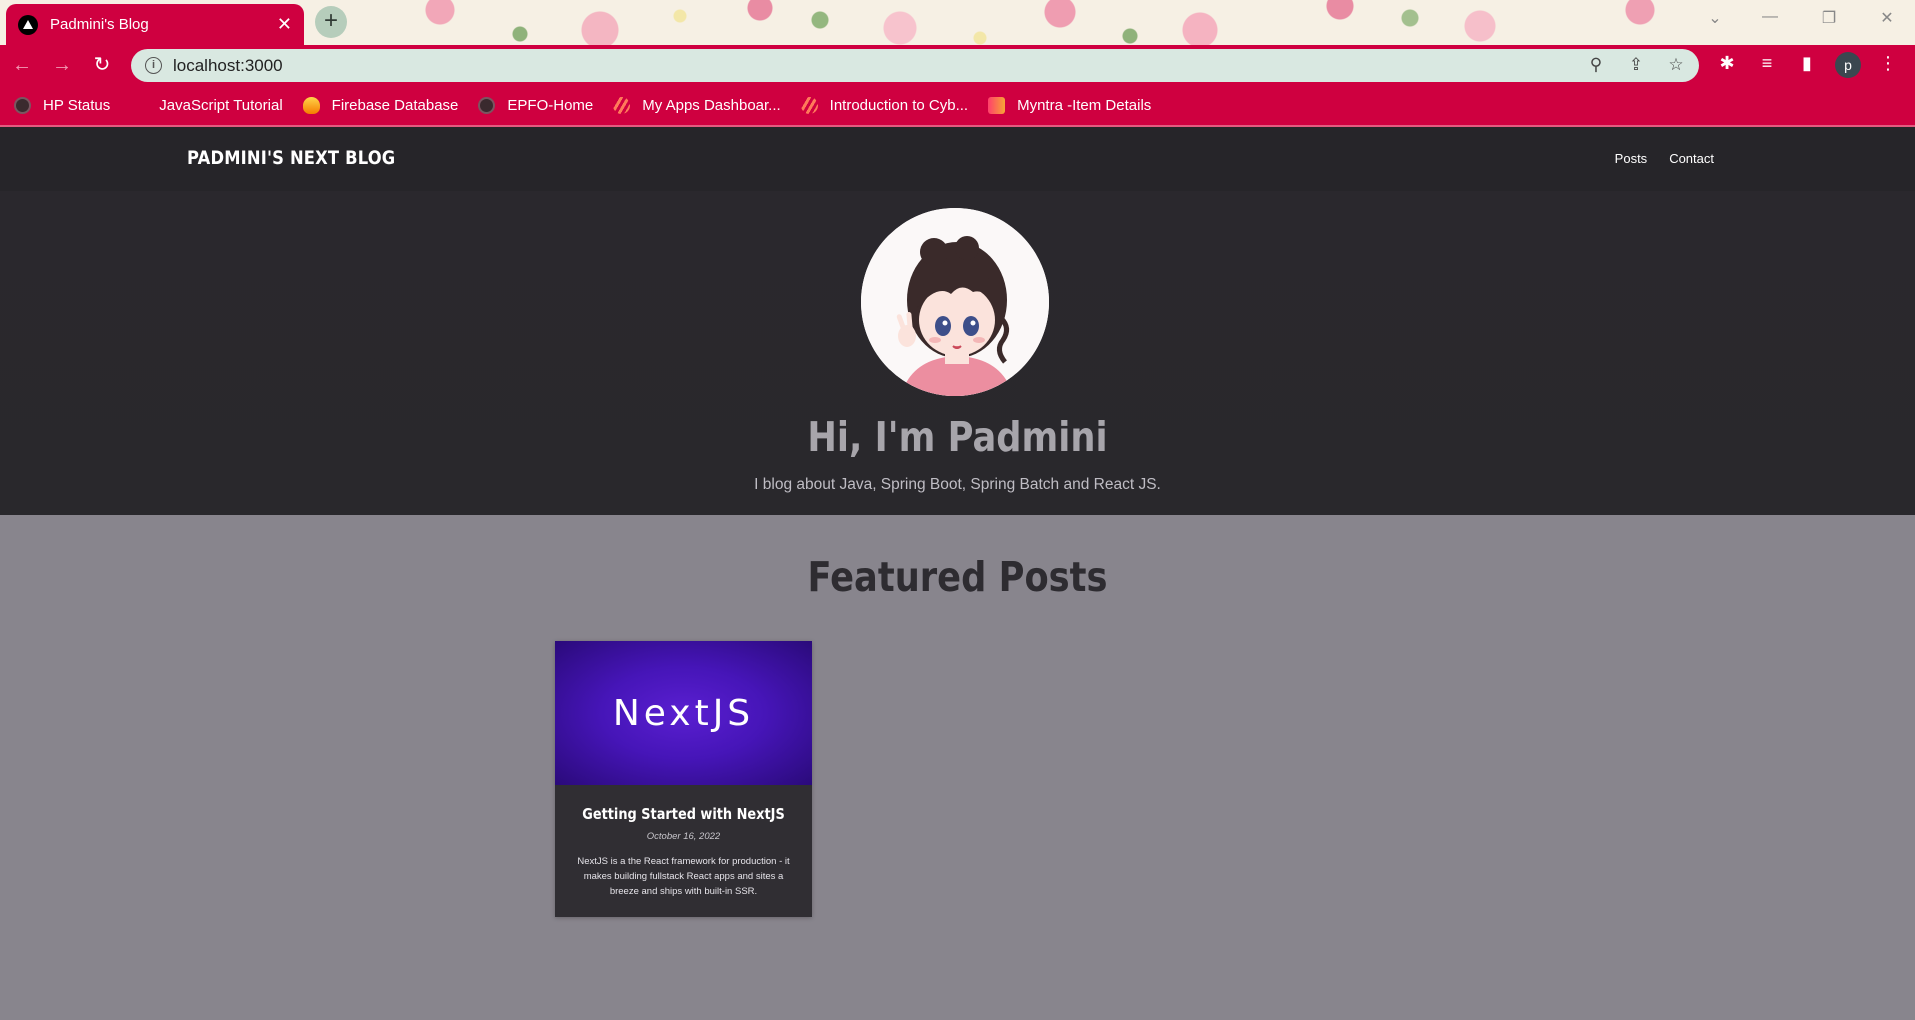  I want to click on post-cover-image: NextJS, so click(683, 713).